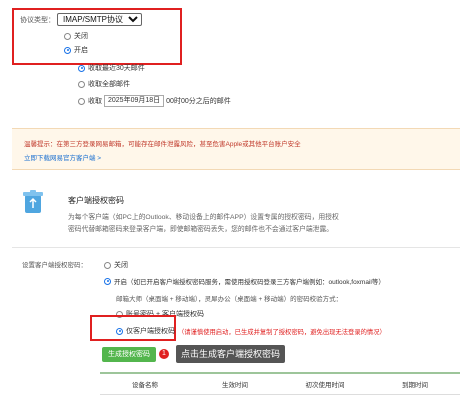 Image resolution: width=460 pixels, height=405 pixels. Describe the element at coordinates (201, 229) in the screenshot. I see `client-auth-desc-2: 密码代替邮箱密码来登录客户端，即使邮箱密码丢失，您的邮件也不会通过客户端泄露。` at that location.